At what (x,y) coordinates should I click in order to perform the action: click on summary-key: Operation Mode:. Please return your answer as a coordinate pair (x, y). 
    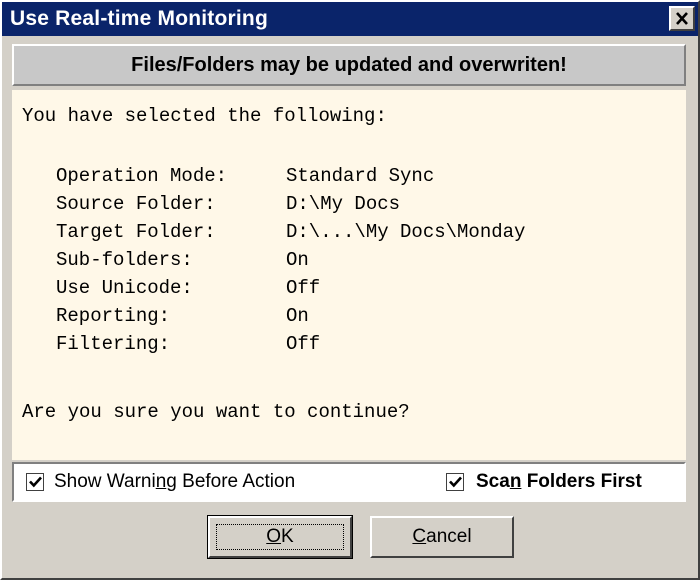
    Looking at the image, I should click on (142, 176).